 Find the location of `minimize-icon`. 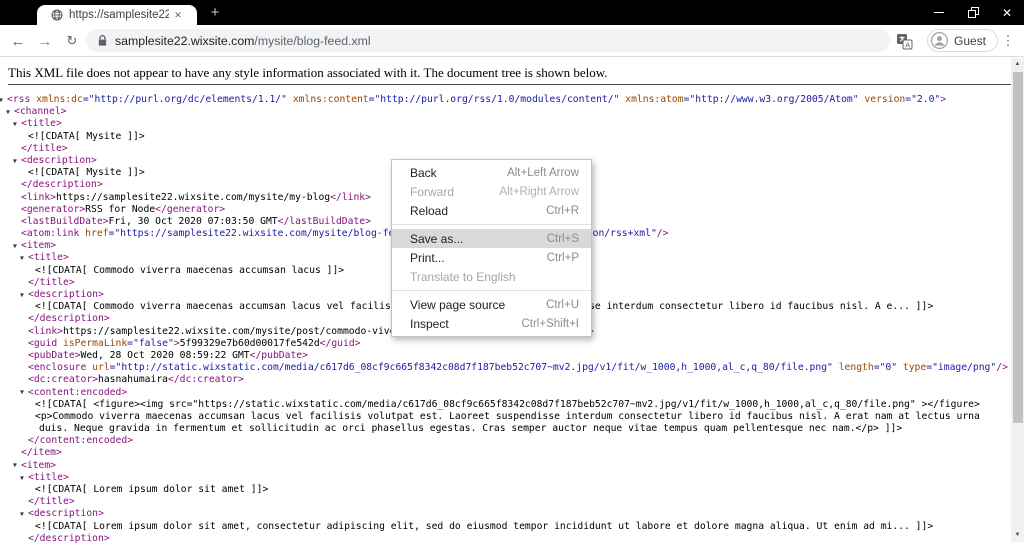

minimize-icon is located at coordinates (939, 12).